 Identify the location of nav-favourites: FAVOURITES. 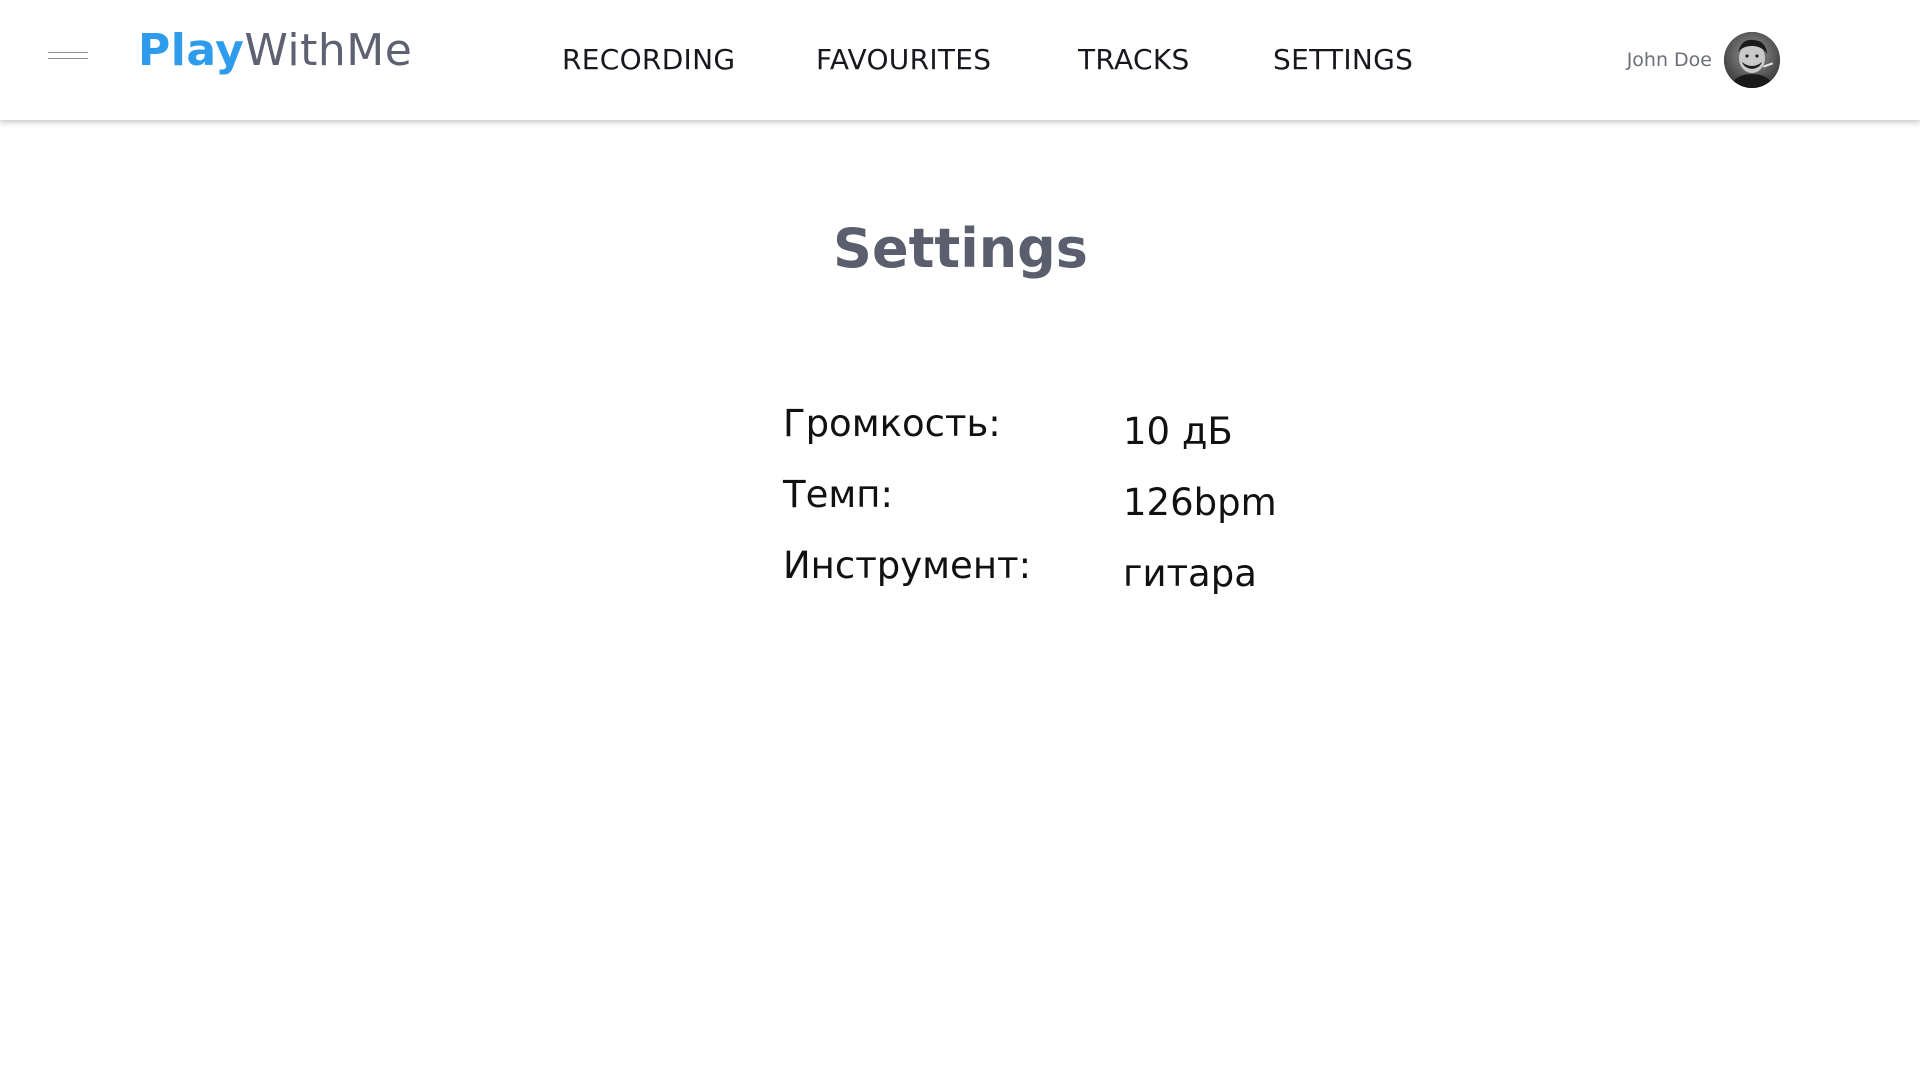
(903, 60).